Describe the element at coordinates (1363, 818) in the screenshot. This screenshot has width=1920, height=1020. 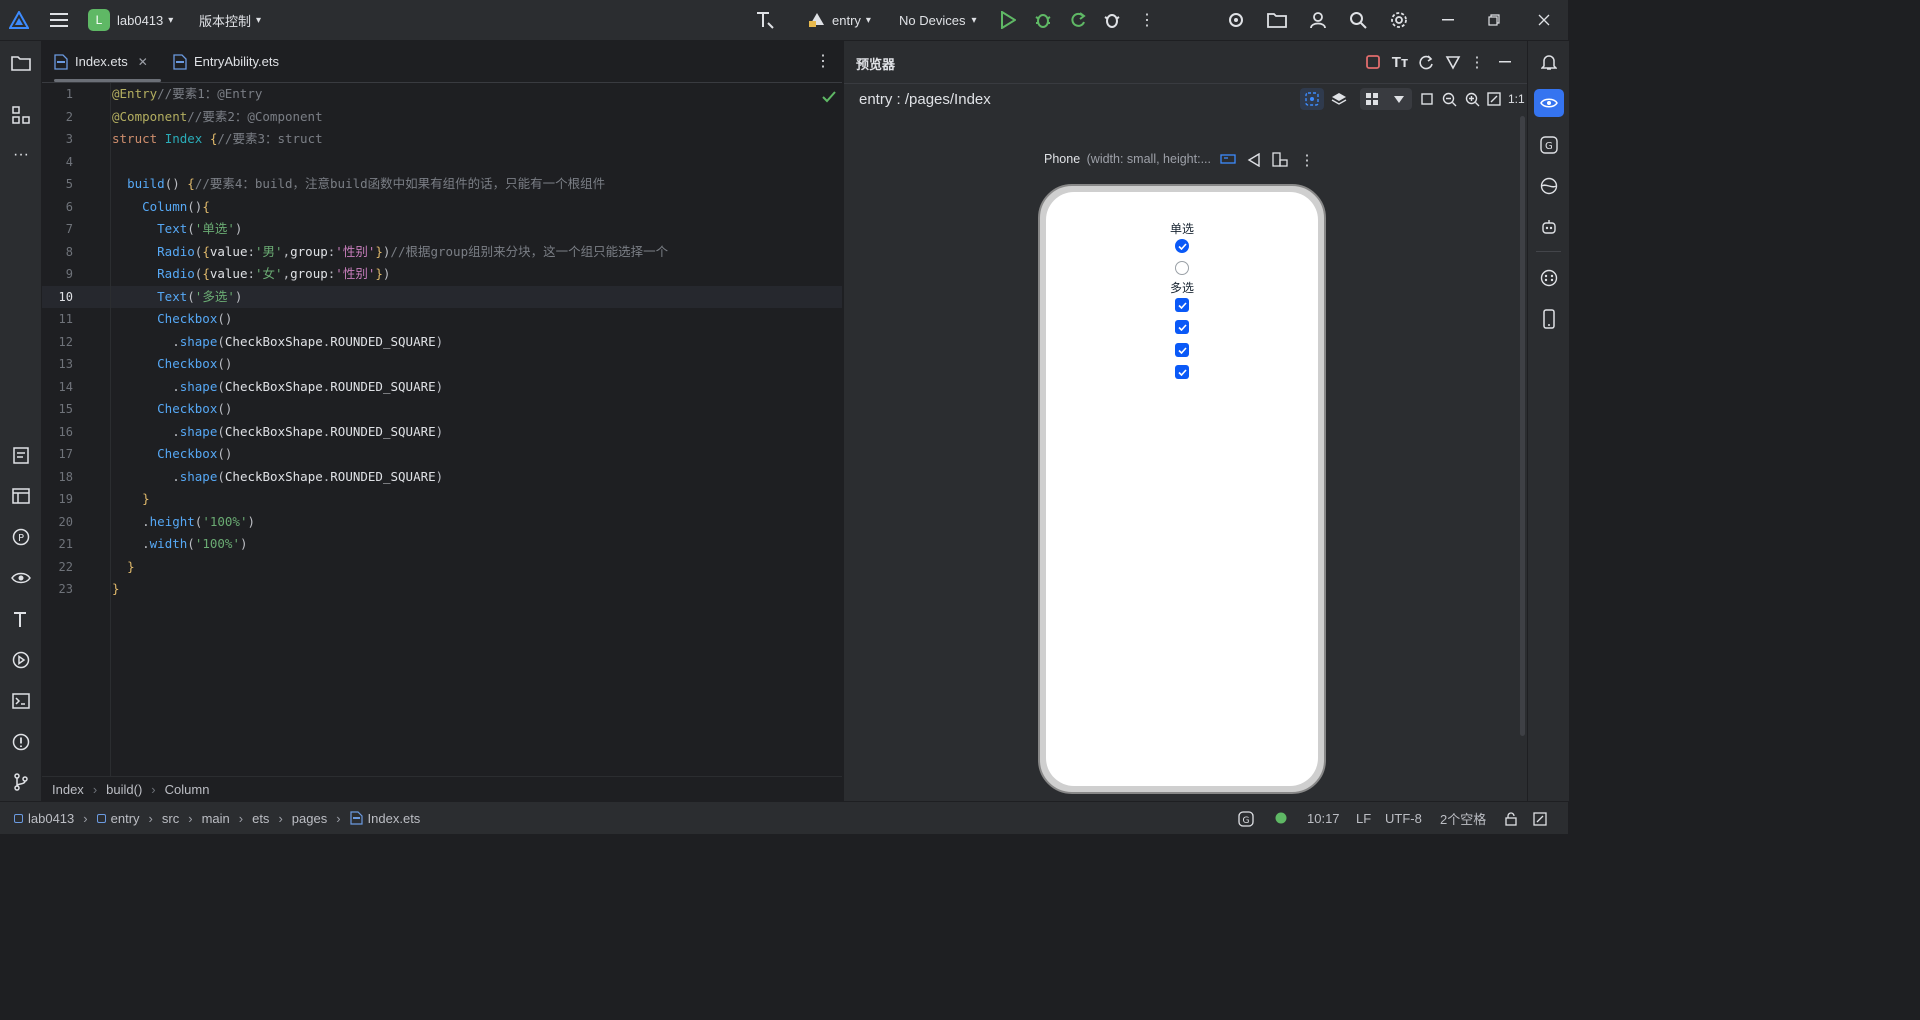
I see `line-separator: LF` at that location.